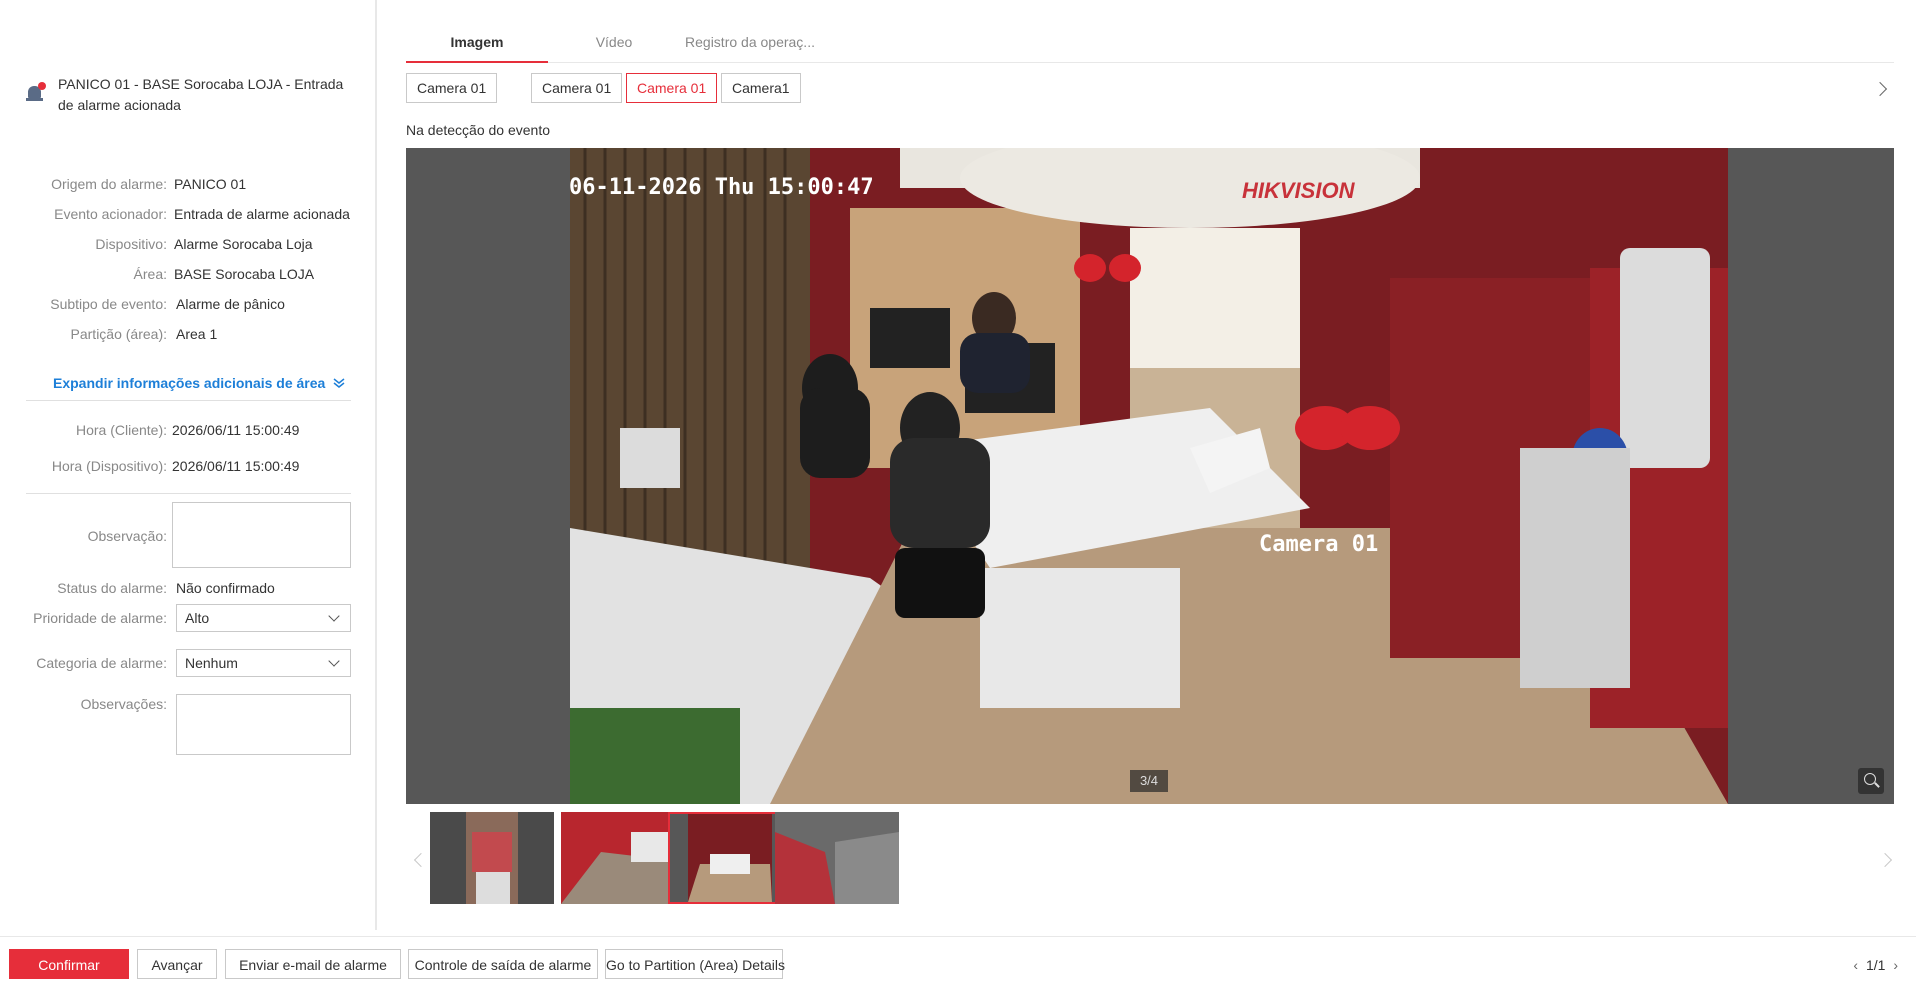  What do you see at coordinates (339, 384) in the screenshot?
I see `double-chevron-down-icon` at bounding box center [339, 384].